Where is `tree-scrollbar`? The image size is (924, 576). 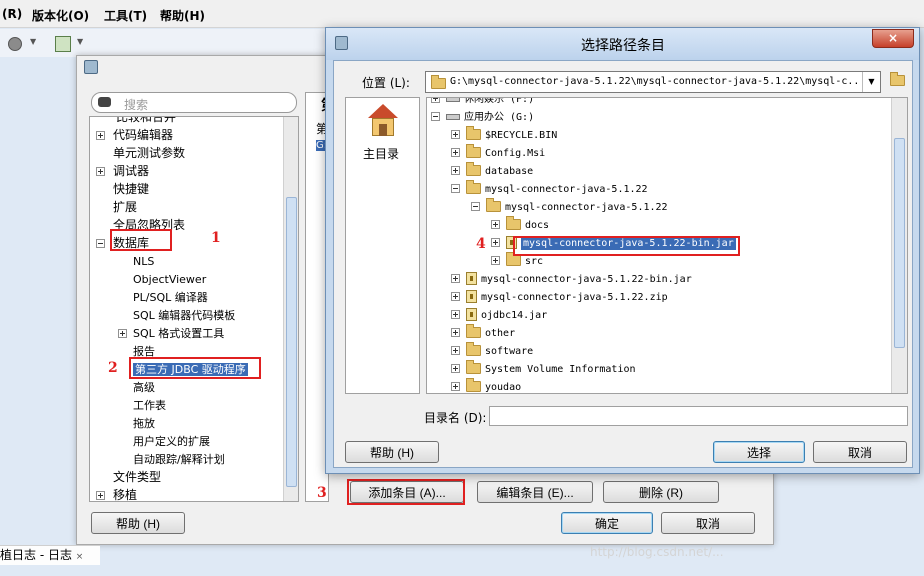 tree-scrollbar is located at coordinates (290, 309).